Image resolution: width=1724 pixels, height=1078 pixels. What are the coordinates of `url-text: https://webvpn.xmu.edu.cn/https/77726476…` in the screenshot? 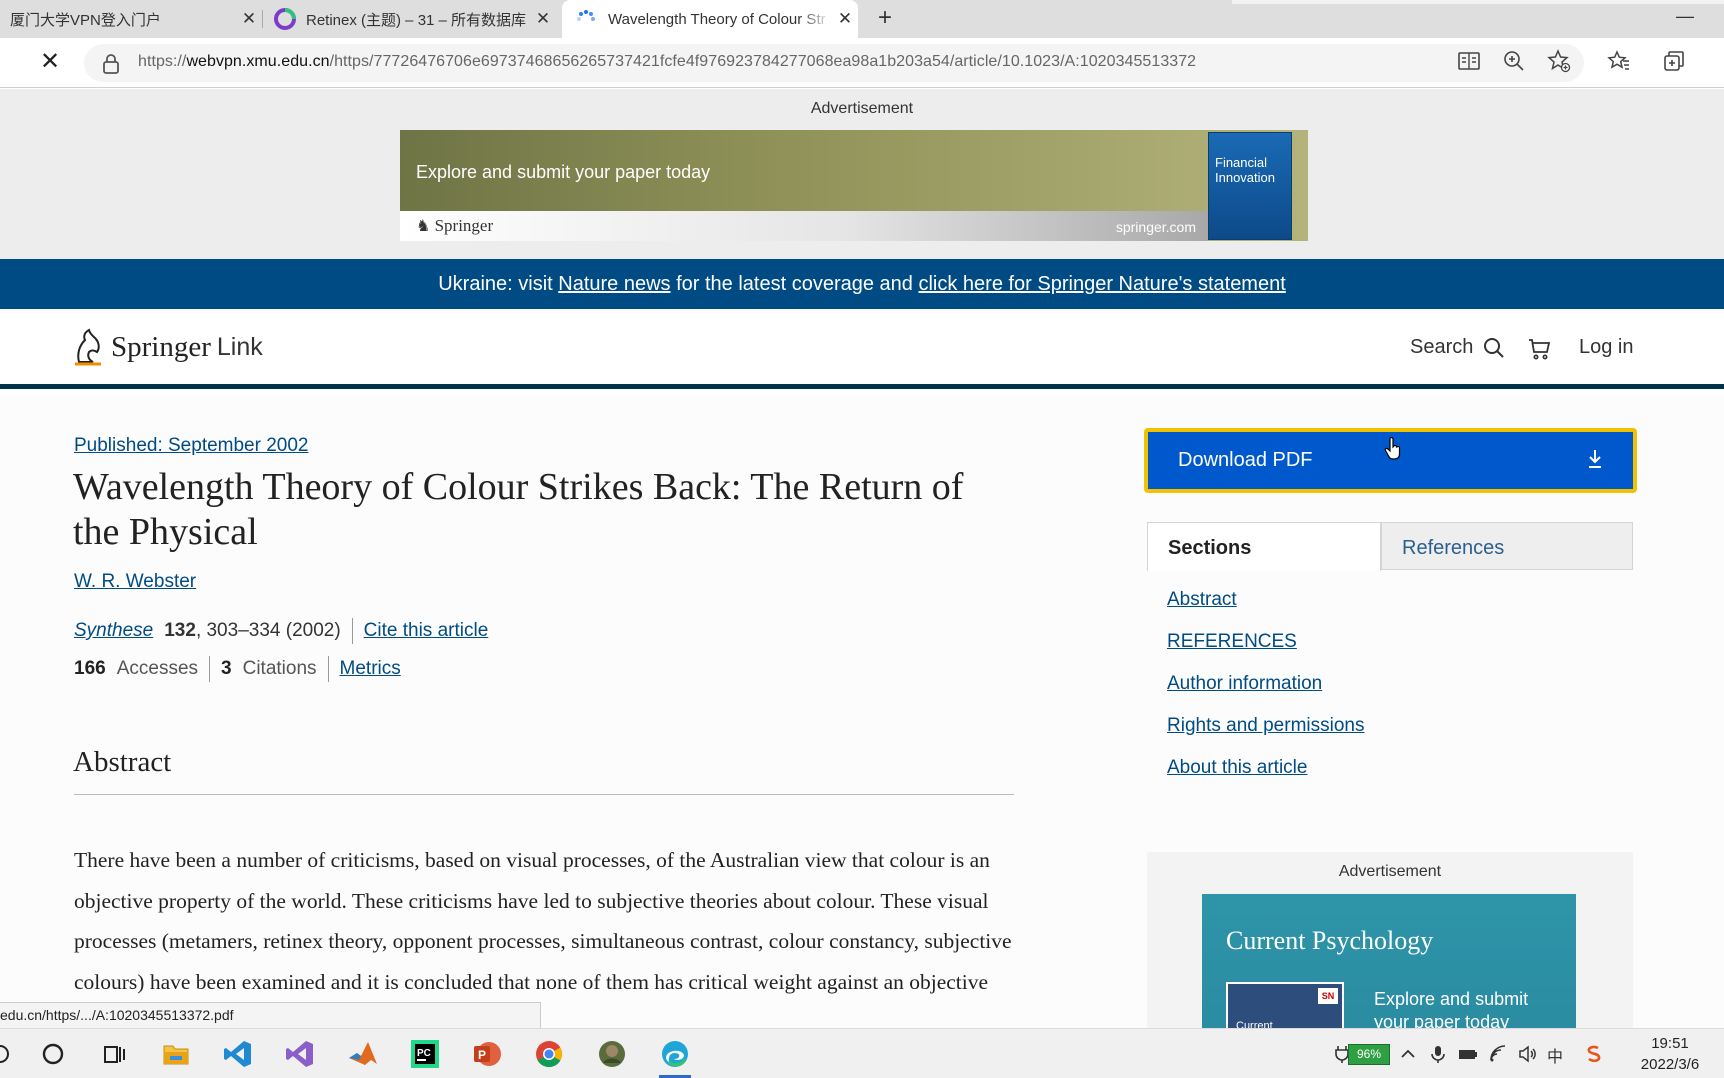 It's located at (667, 62).